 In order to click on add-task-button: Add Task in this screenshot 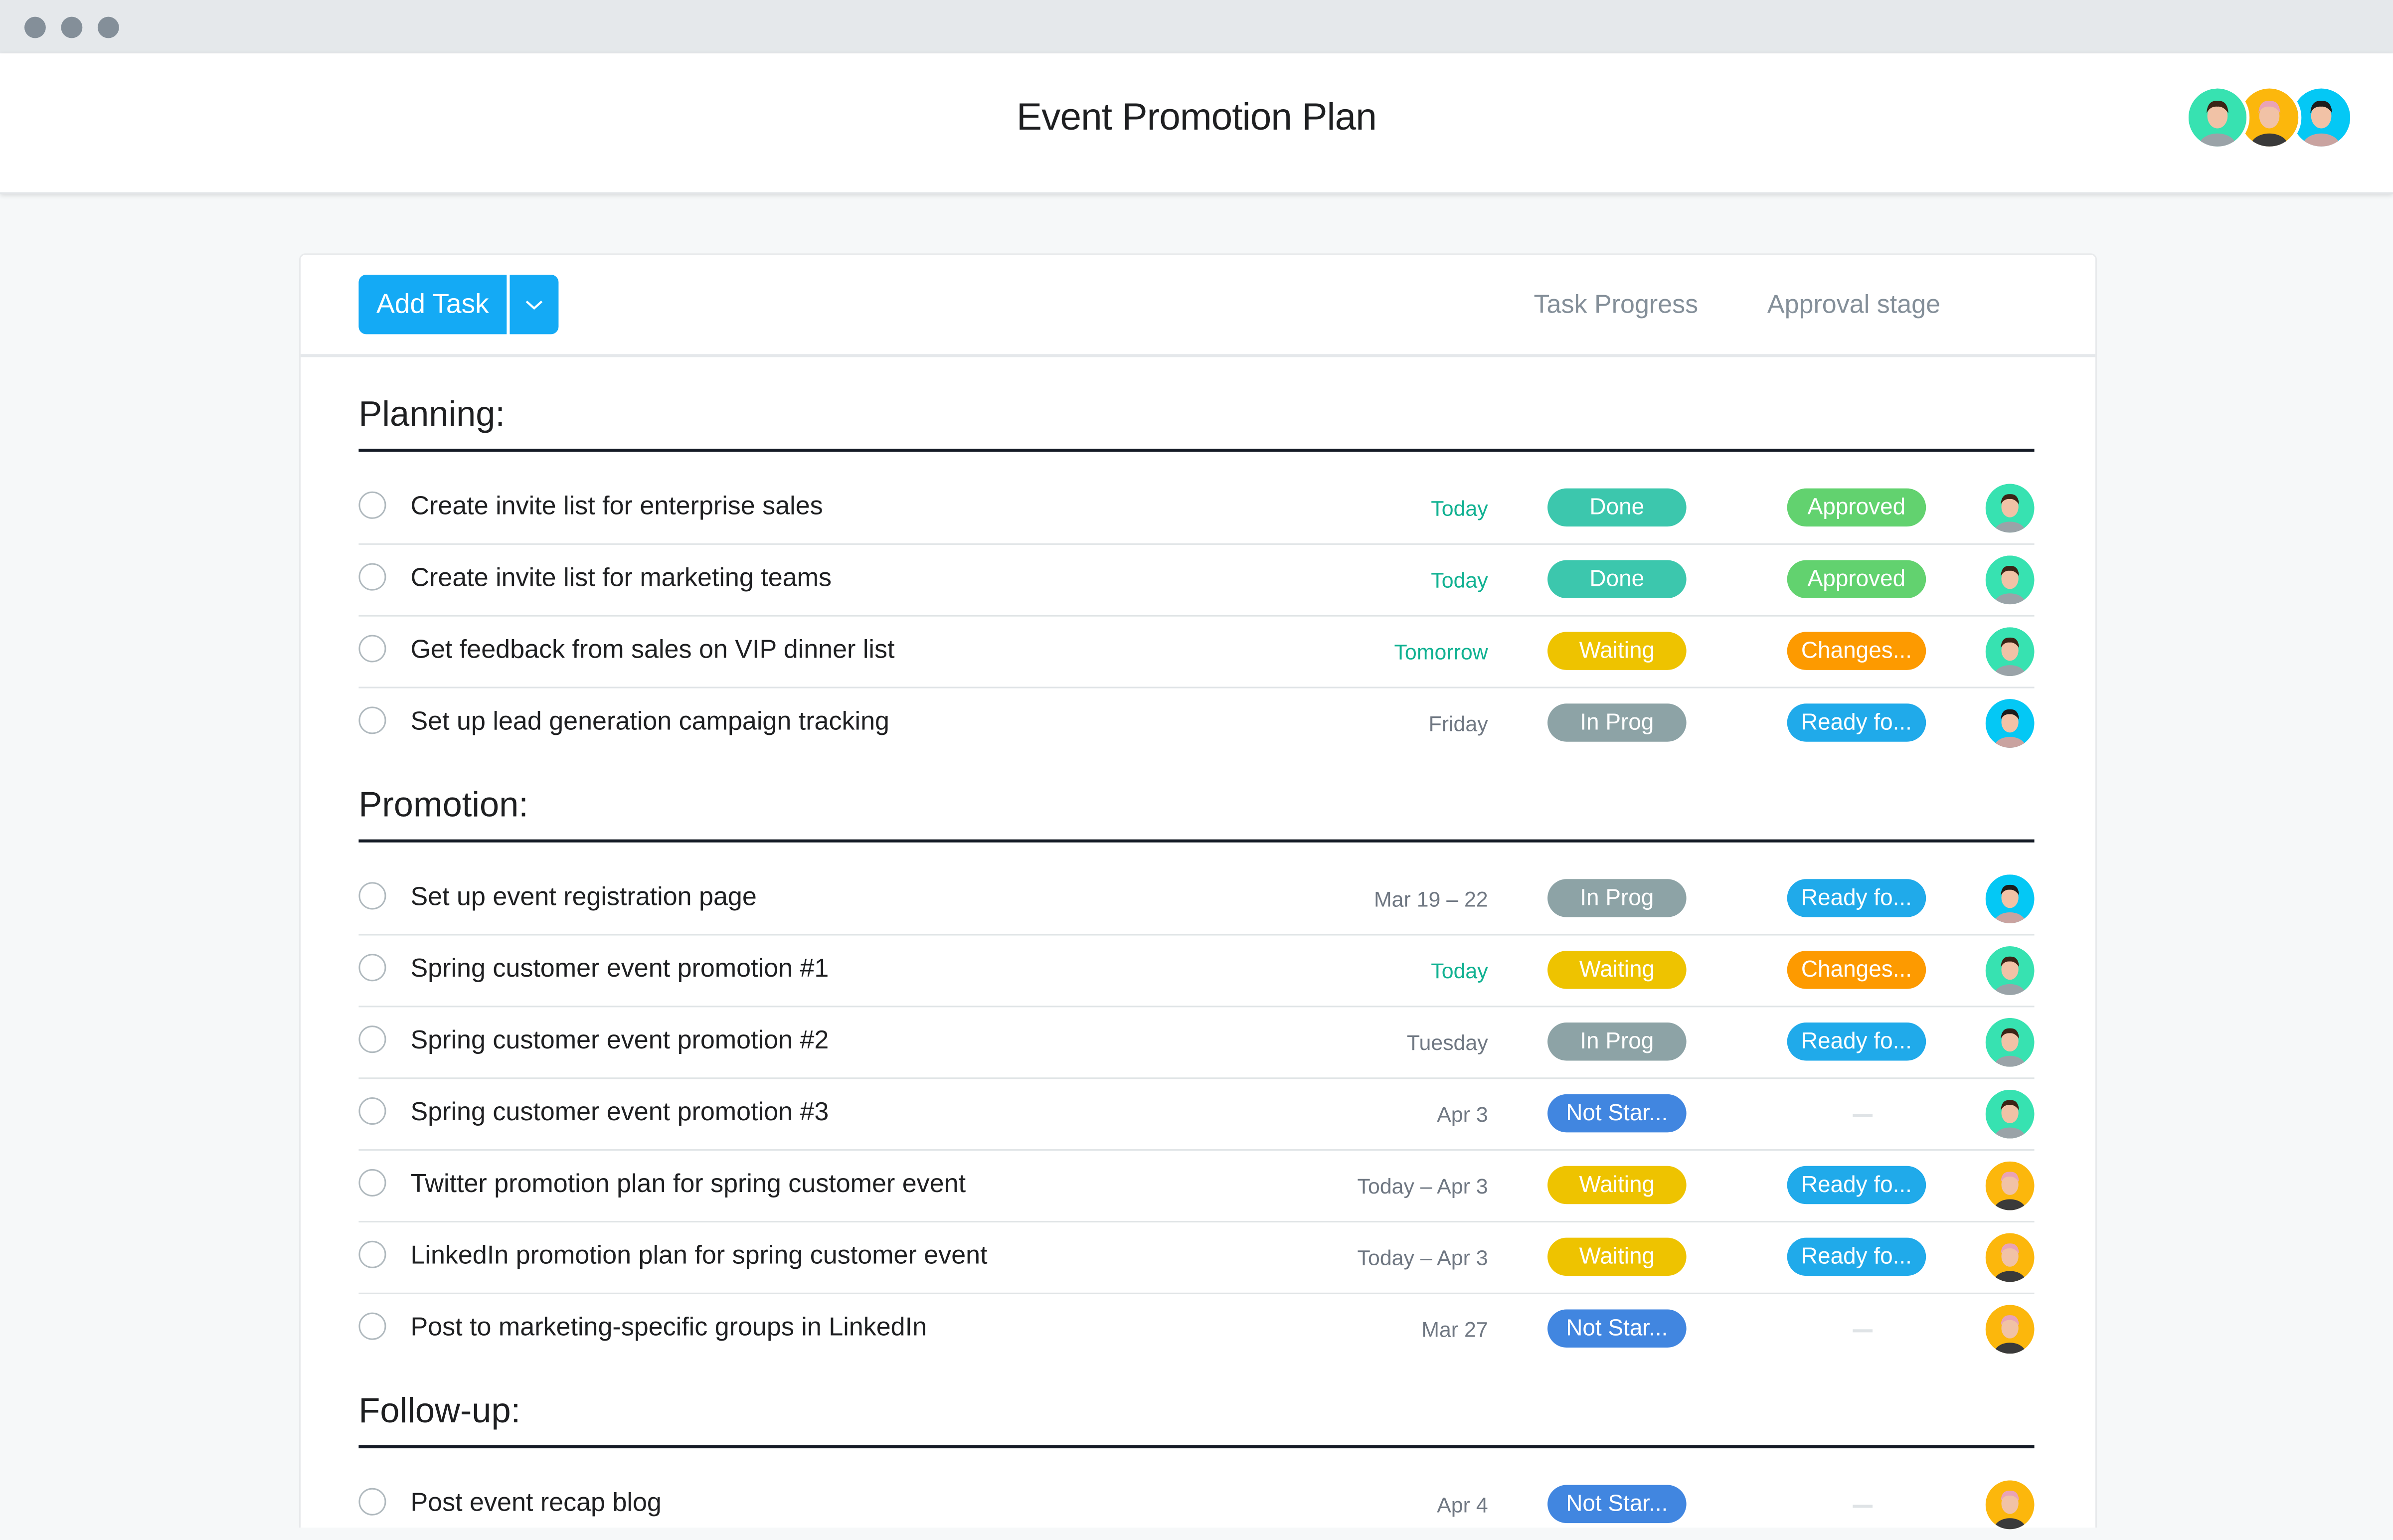, I will do `click(432, 305)`.